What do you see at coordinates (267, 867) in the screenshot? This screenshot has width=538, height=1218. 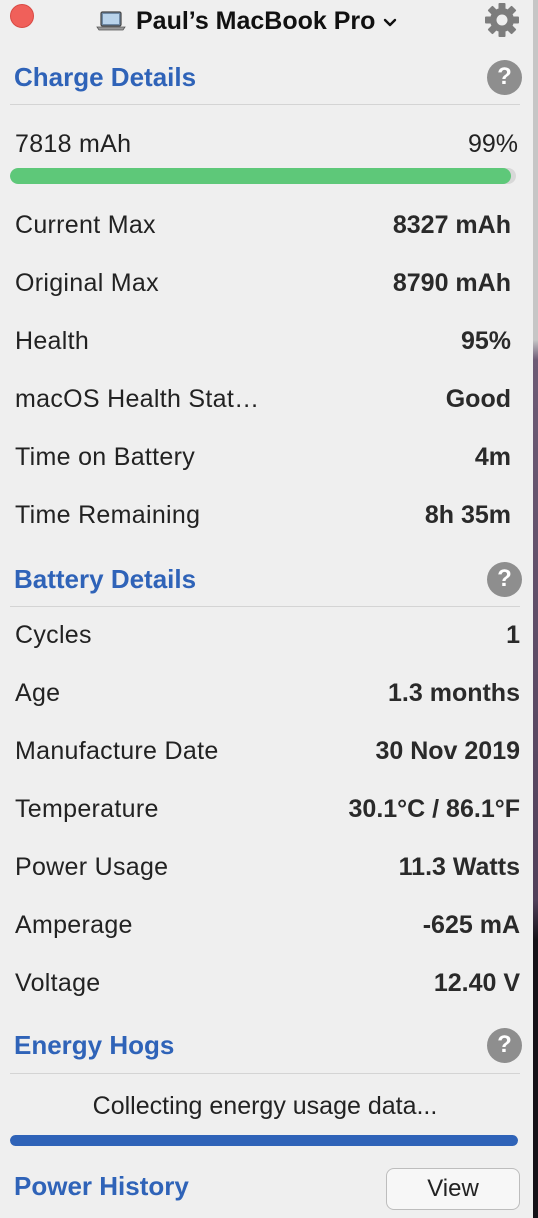 I see `detail-row: Power Usage 11.3 Watts` at bounding box center [267, 867].